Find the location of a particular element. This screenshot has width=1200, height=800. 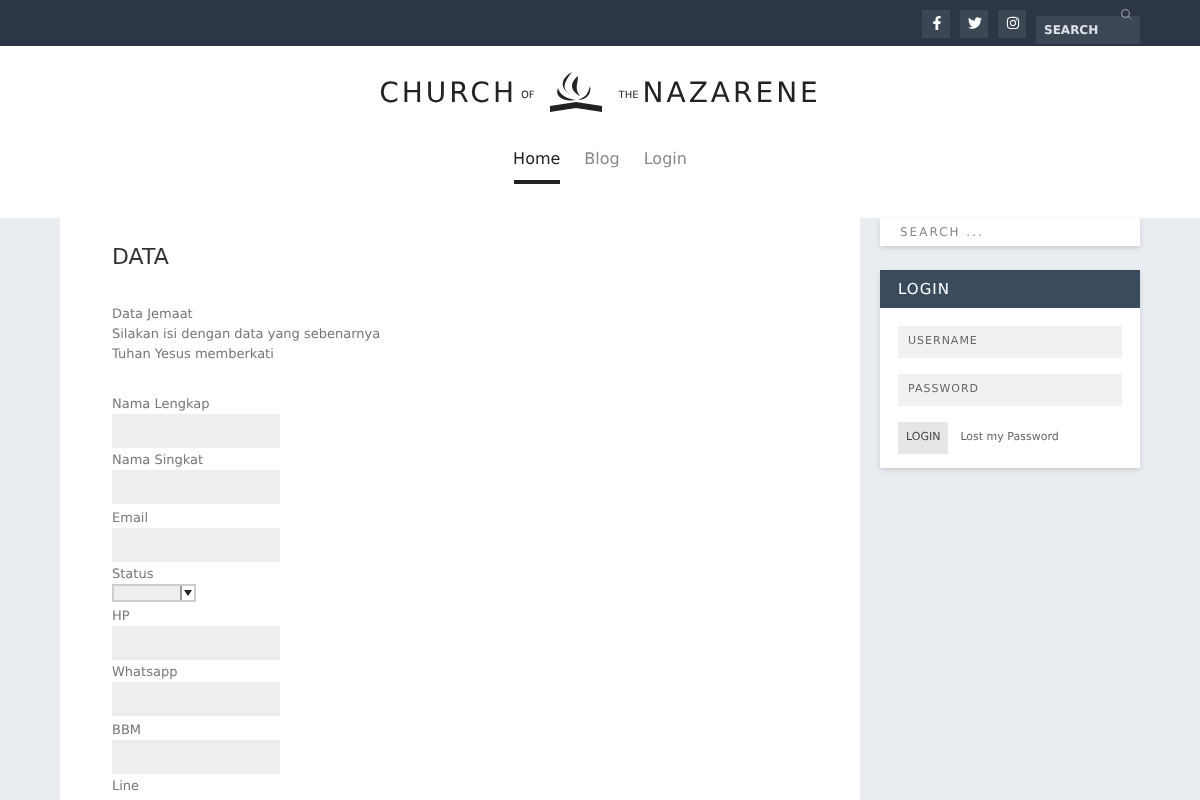

twitter-icon is located at coordinates (974, 23).